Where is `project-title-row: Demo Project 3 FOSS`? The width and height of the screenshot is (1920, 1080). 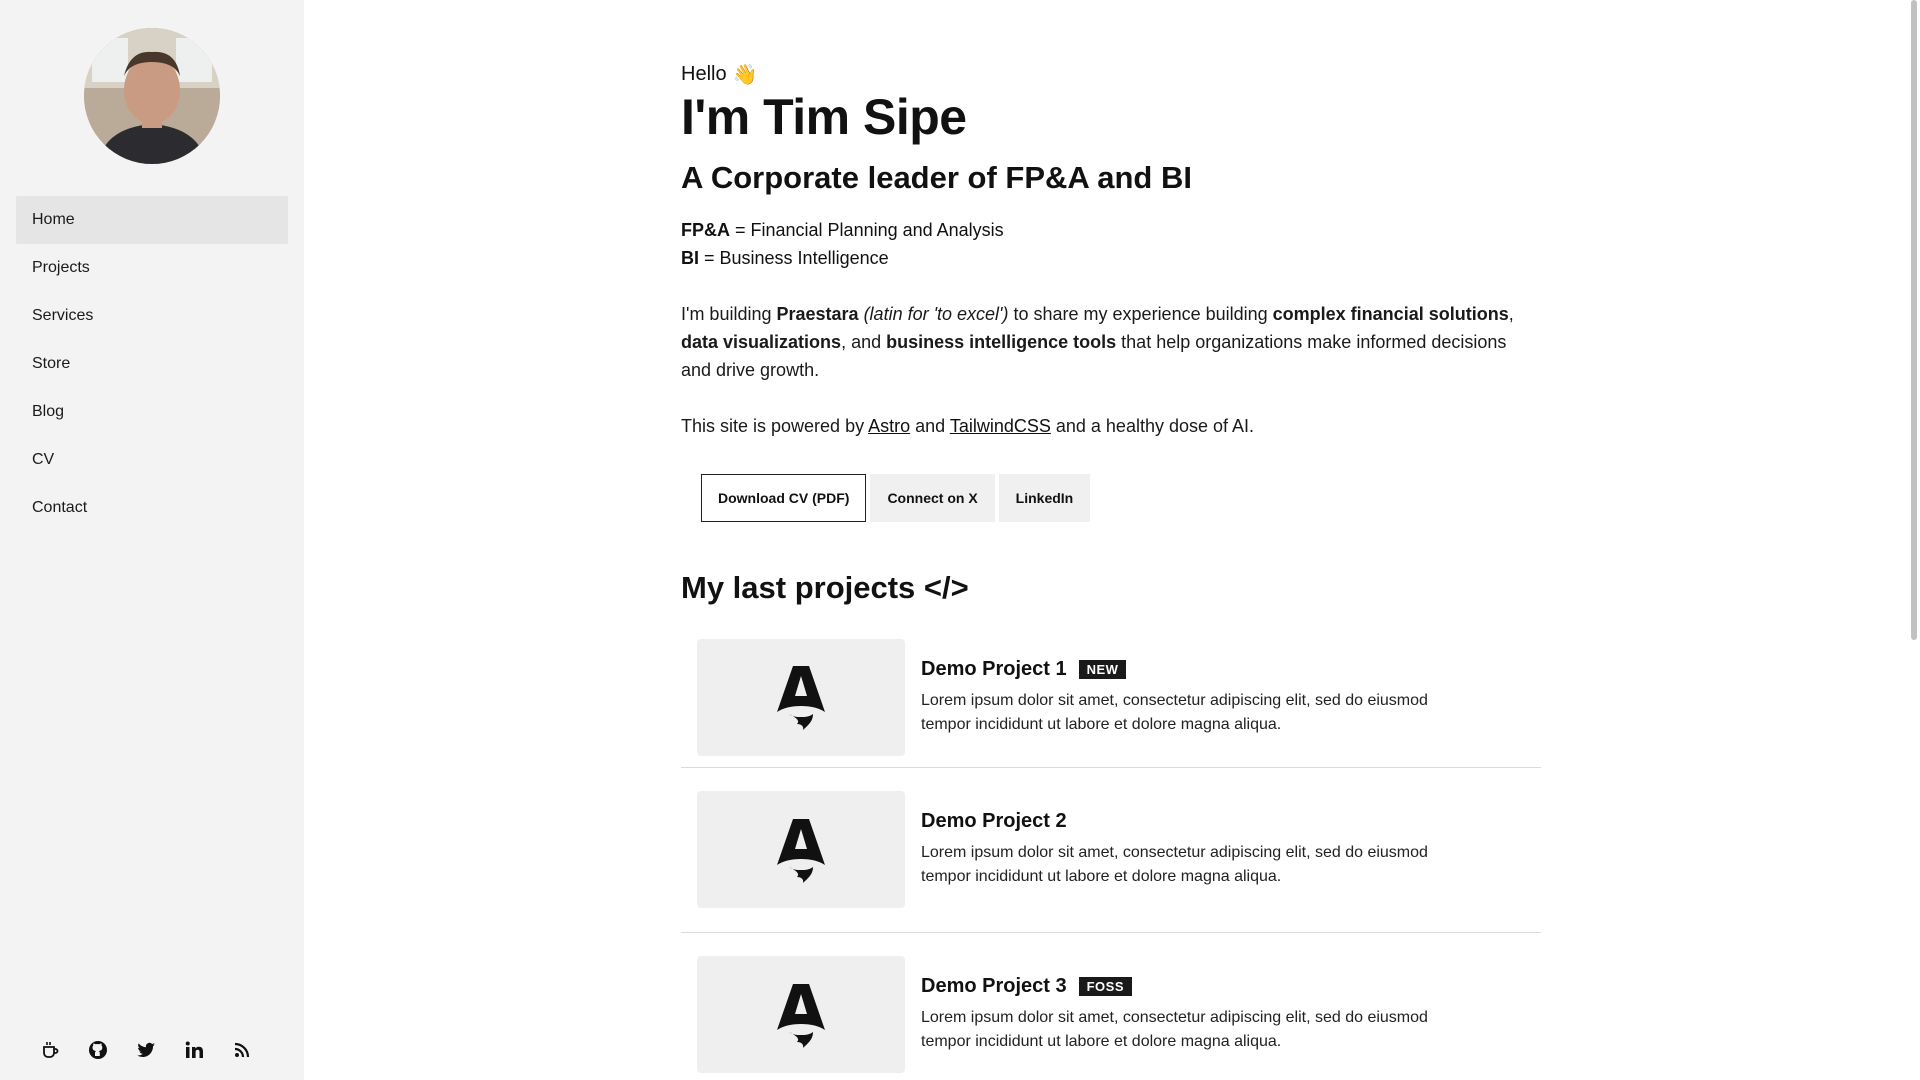 project-title-row: Demo Project 3 FOSS is located at coordinates (1201, 986).